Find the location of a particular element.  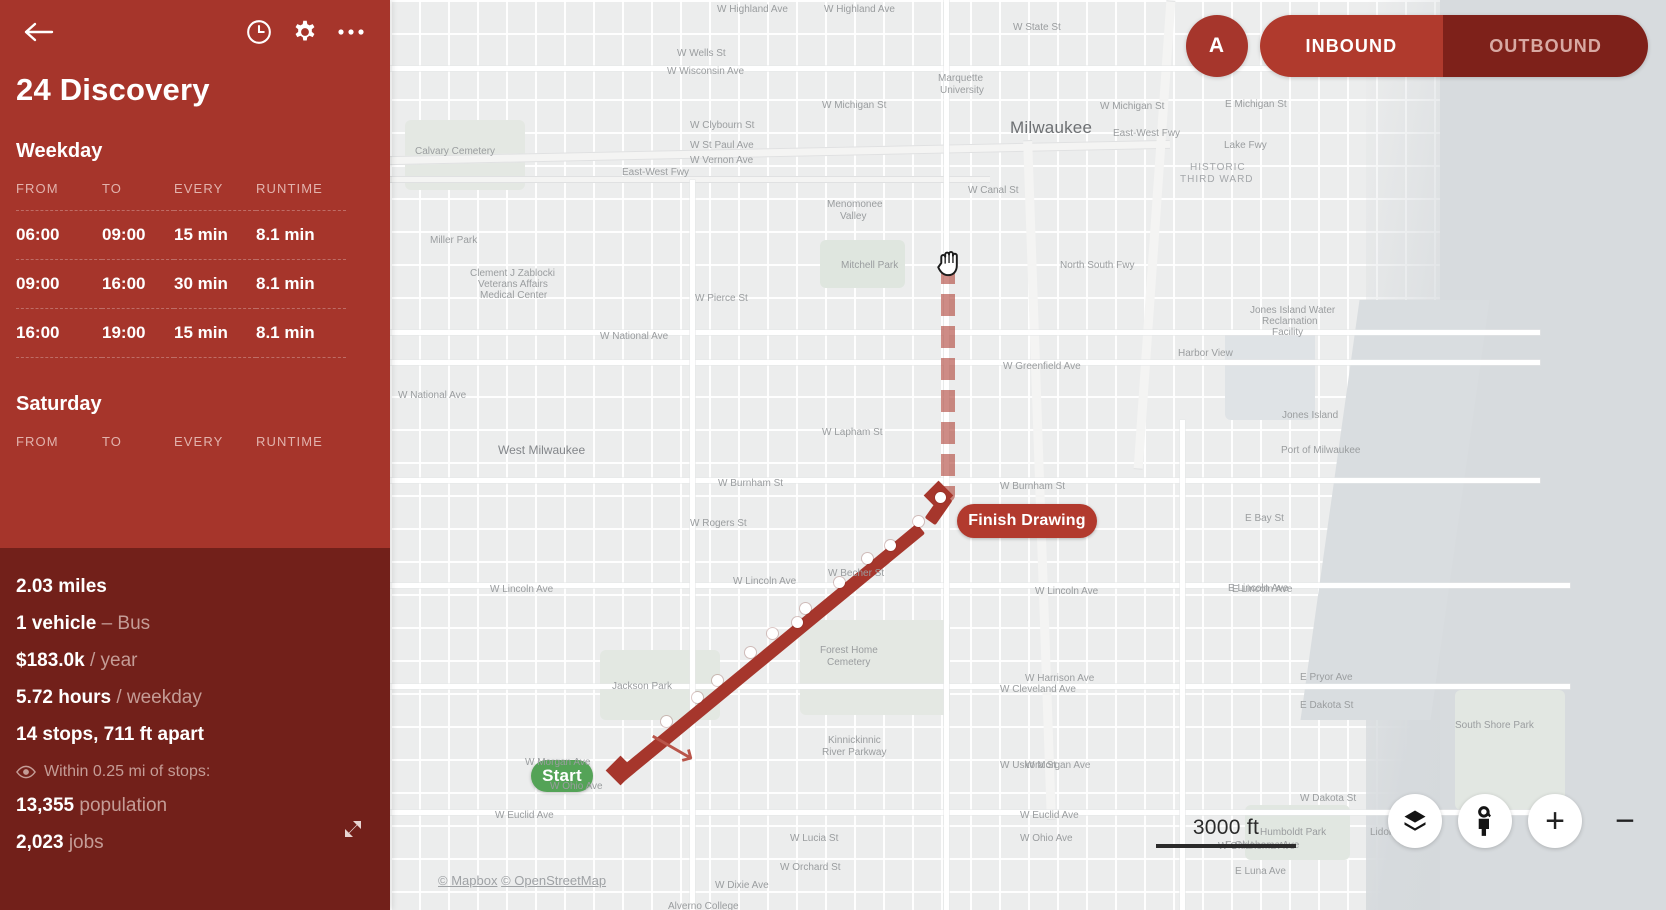

map-place-label: W Clybourn St is located at coordinates (722, 125).